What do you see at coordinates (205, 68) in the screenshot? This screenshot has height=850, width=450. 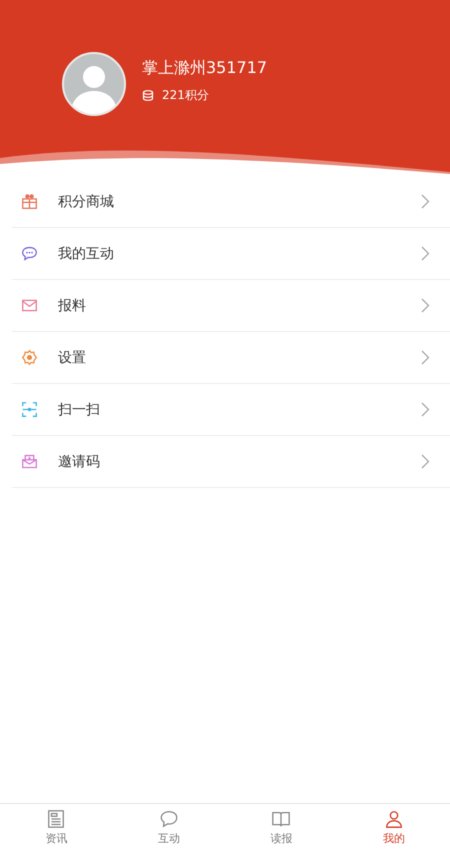 I see `user-name: 掌上滁州351717` at bounding box center [205, 68].